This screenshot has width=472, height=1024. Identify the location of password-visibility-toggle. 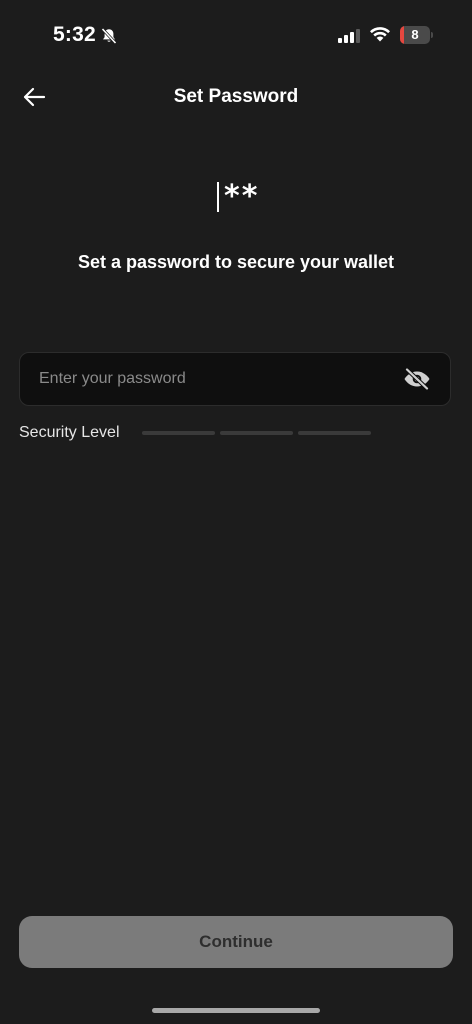
(417, 379).